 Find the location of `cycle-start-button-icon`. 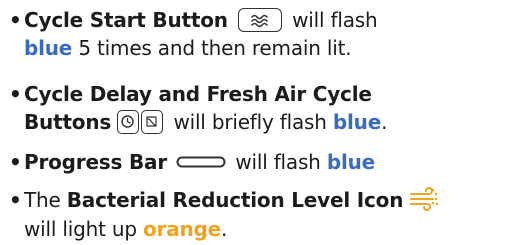

cycle-start-button-icon is located at coordinates (259, 19).